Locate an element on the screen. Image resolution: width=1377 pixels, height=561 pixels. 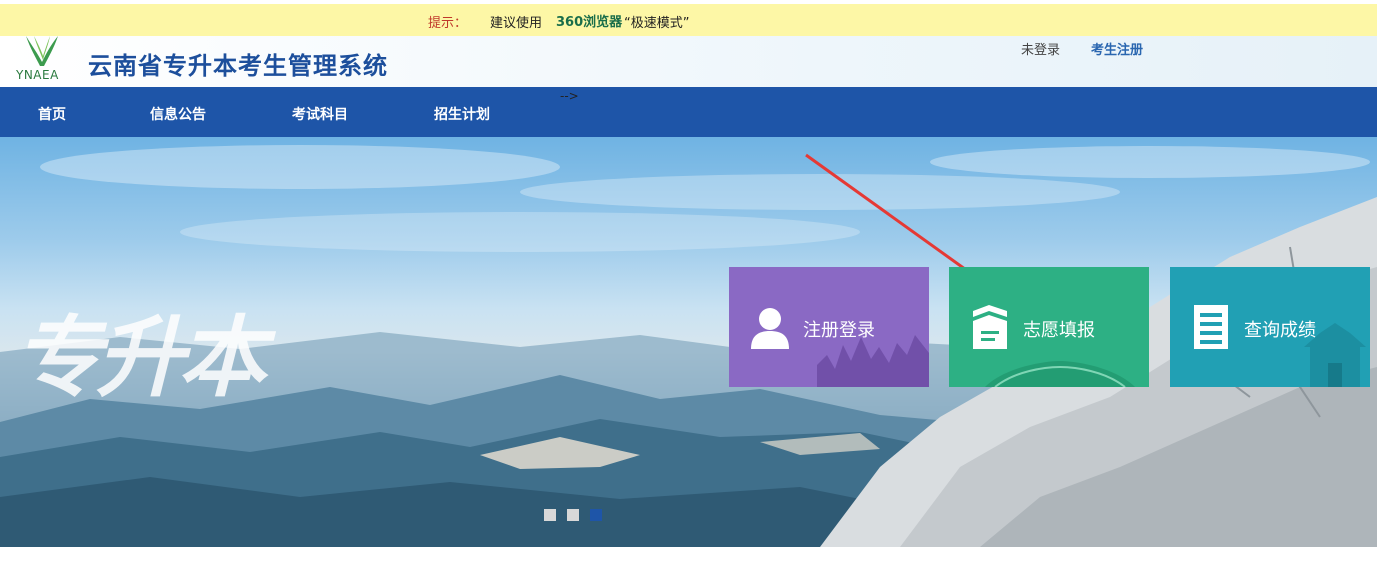
site-title: 云南省专升本考生管理系统 is located at coordinates (238, 66).